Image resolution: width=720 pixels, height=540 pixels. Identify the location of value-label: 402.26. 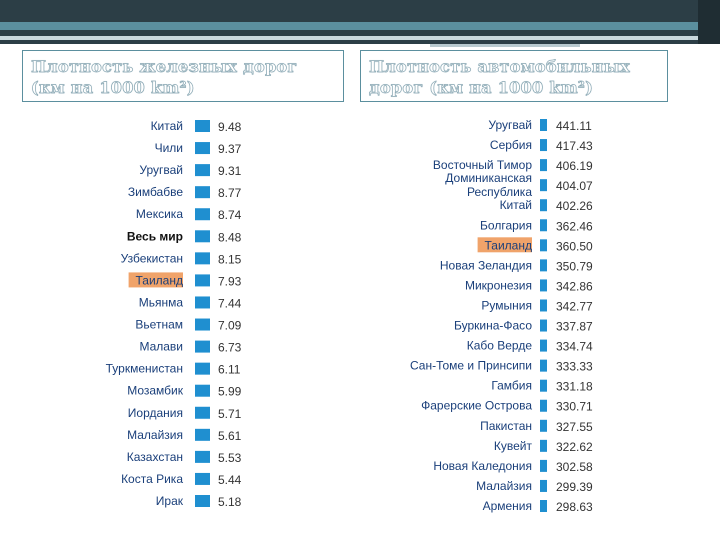
(574, 206).